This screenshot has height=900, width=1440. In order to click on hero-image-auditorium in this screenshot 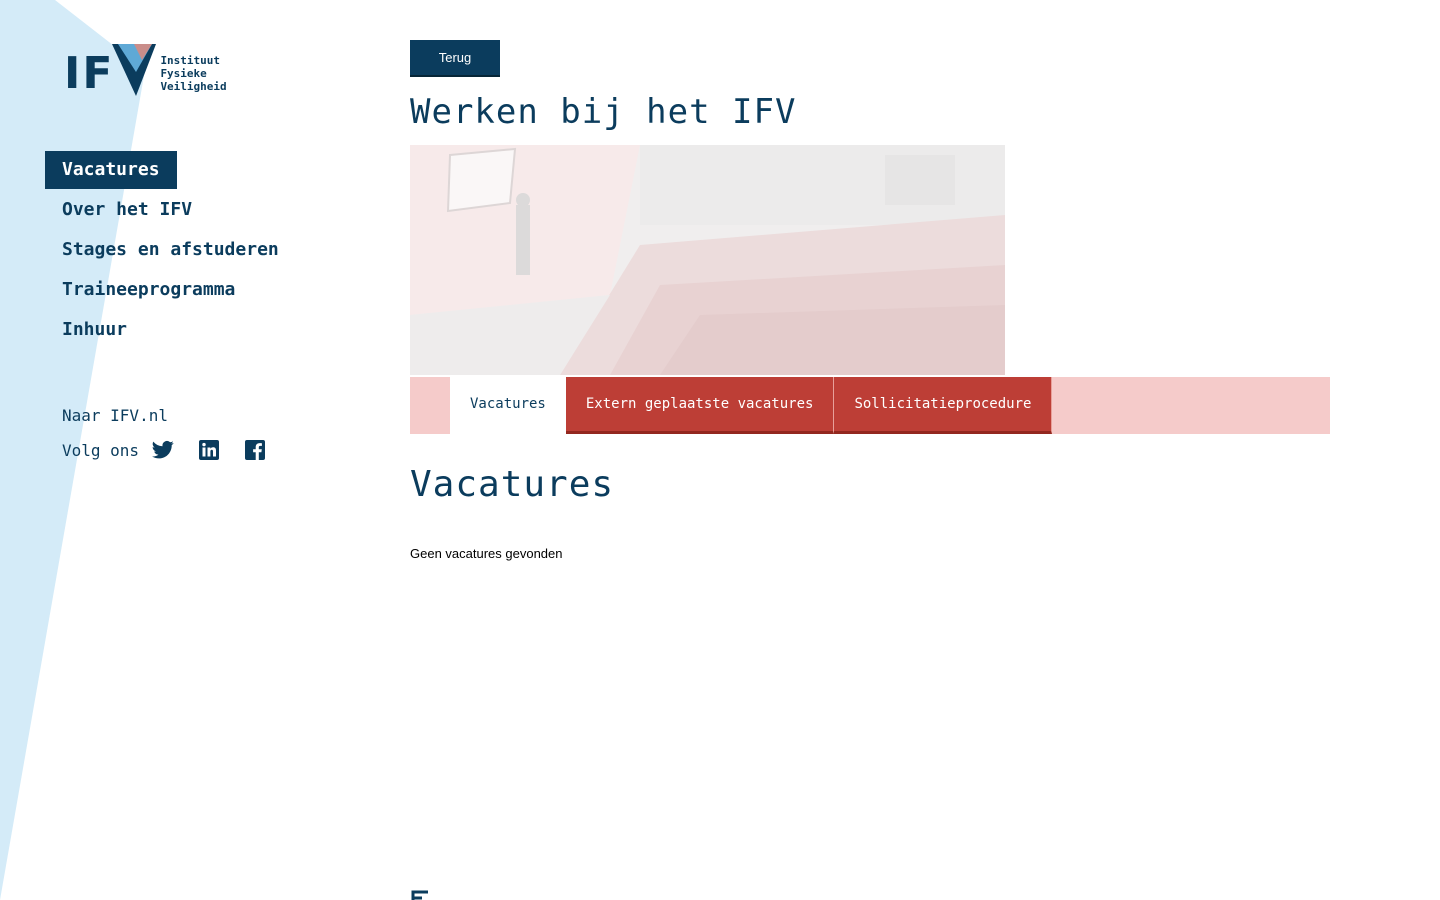, I will do `click(707, 260)`.